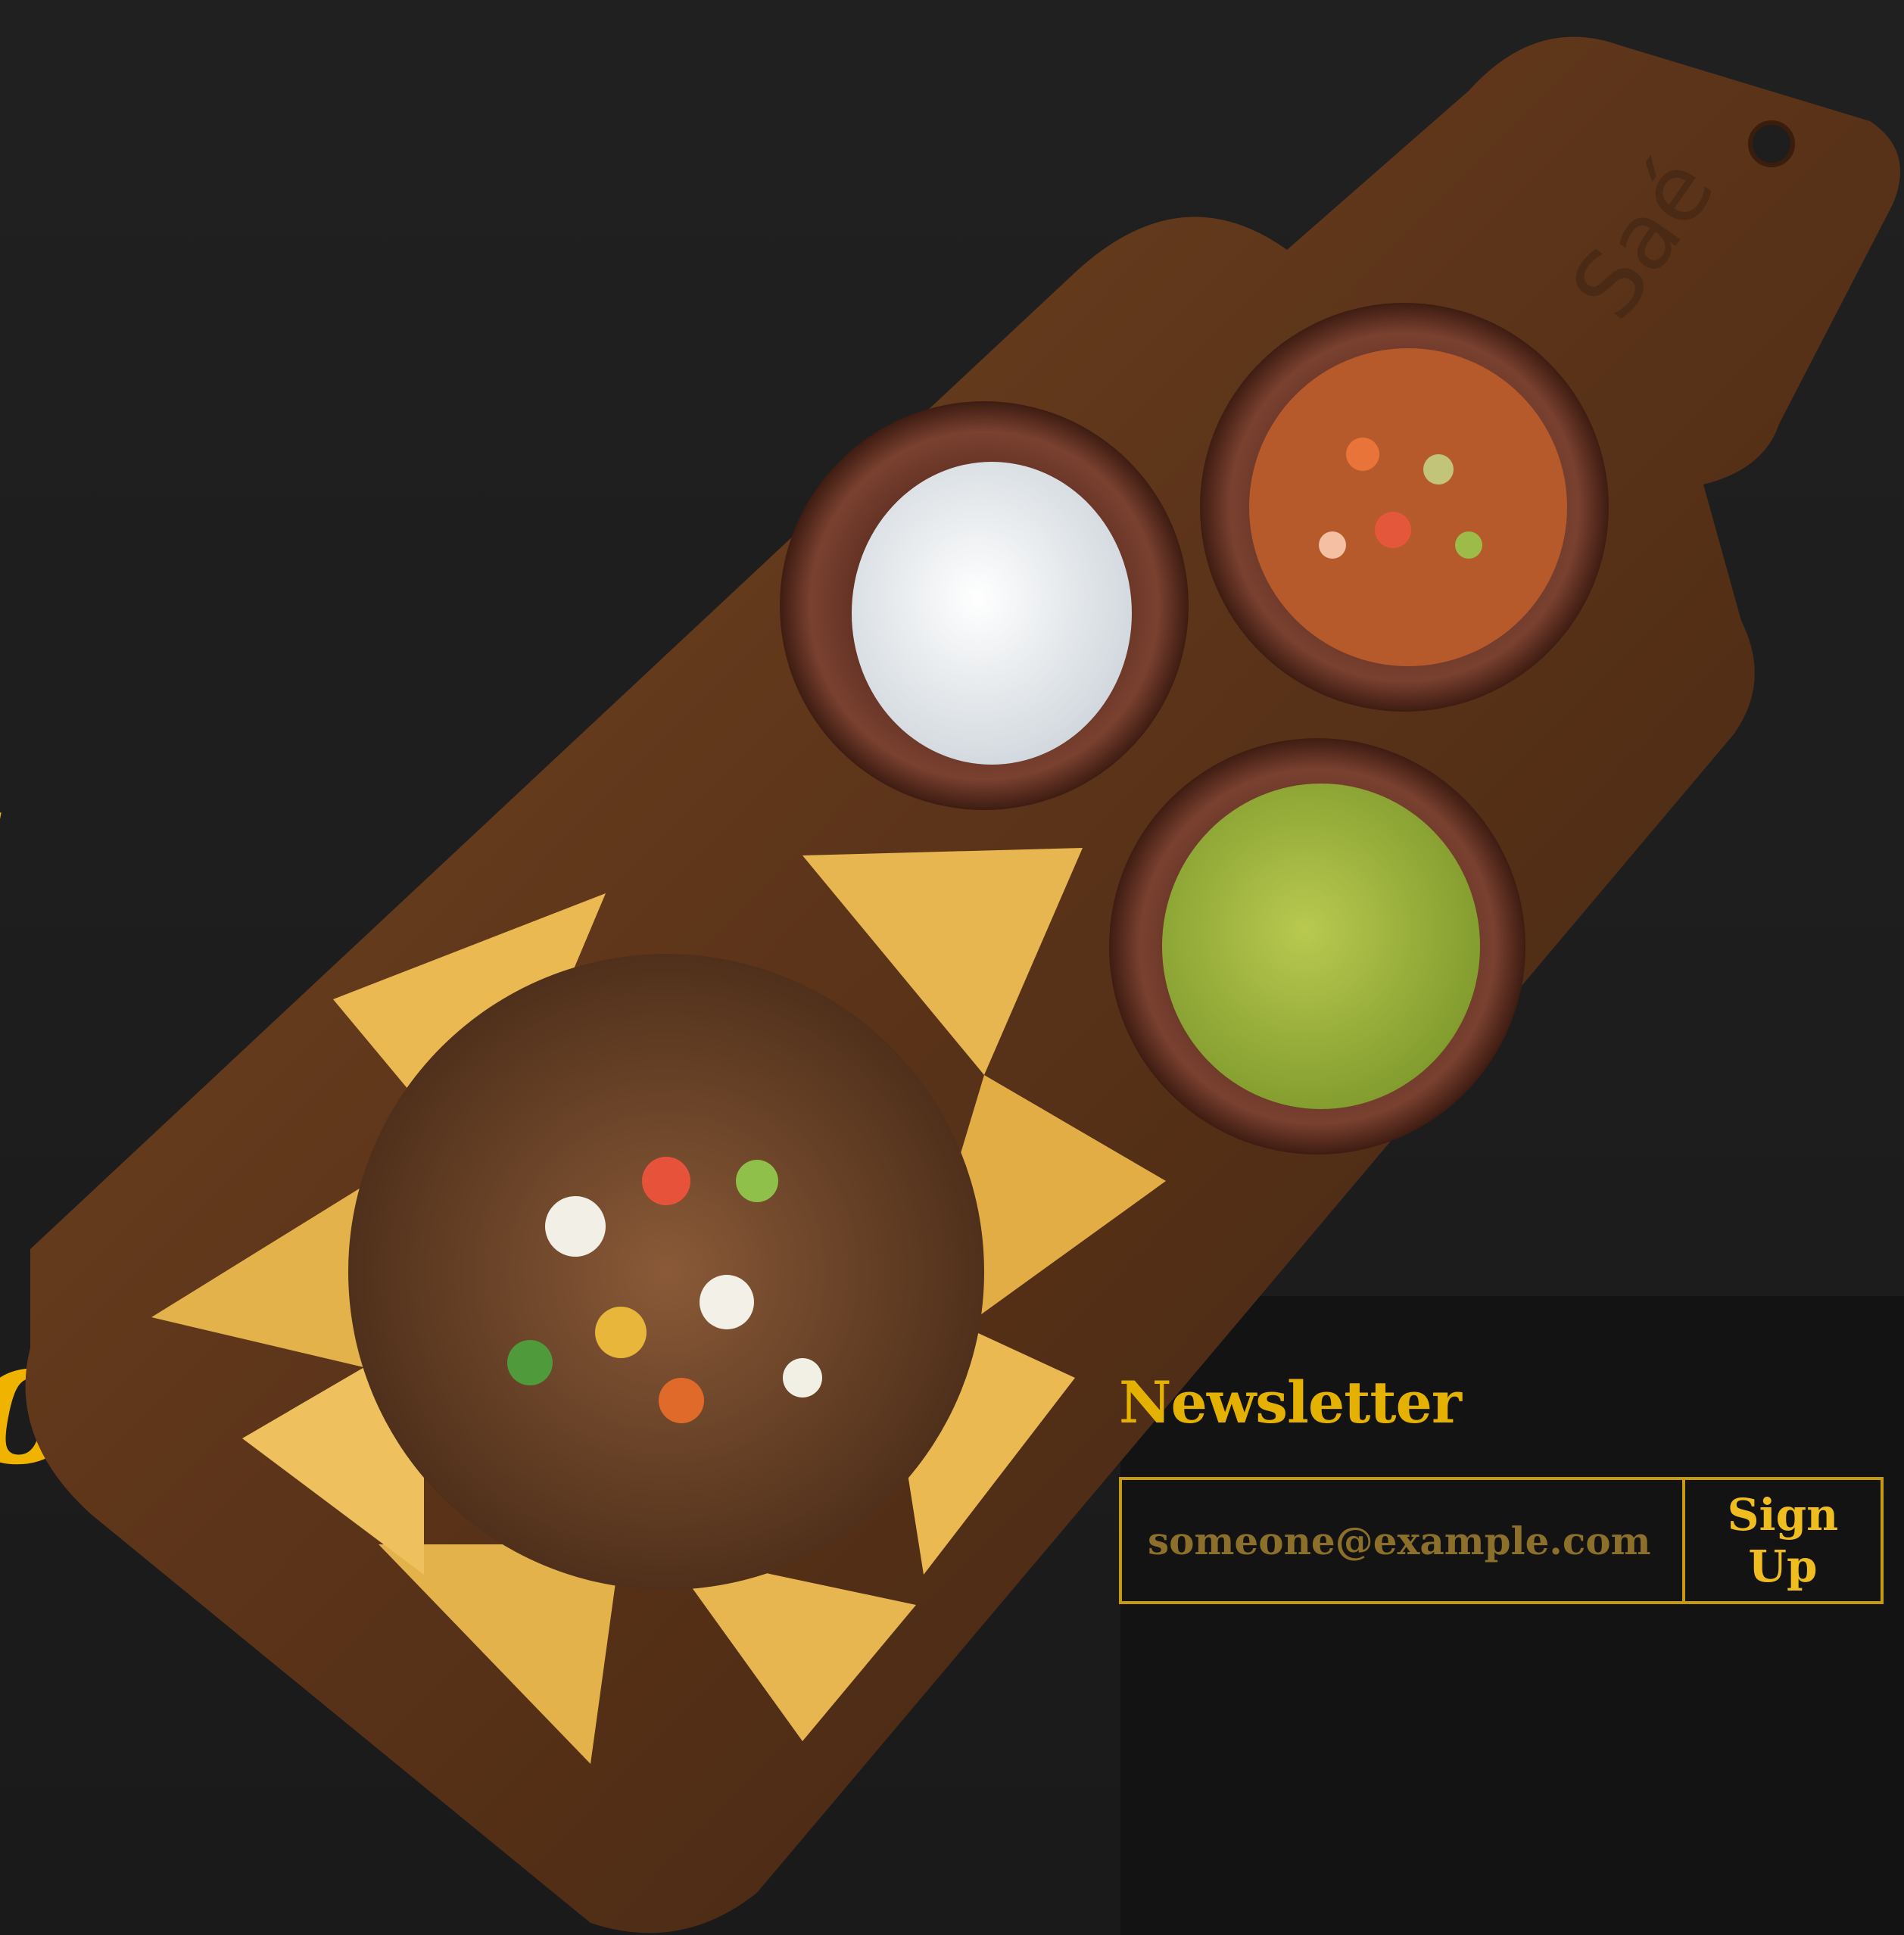 Image resolution: width=1904 pixels, height=1935 pixels. I want to click on newsletter-section: Newsletter Sign Up, so click(1501, 1486).